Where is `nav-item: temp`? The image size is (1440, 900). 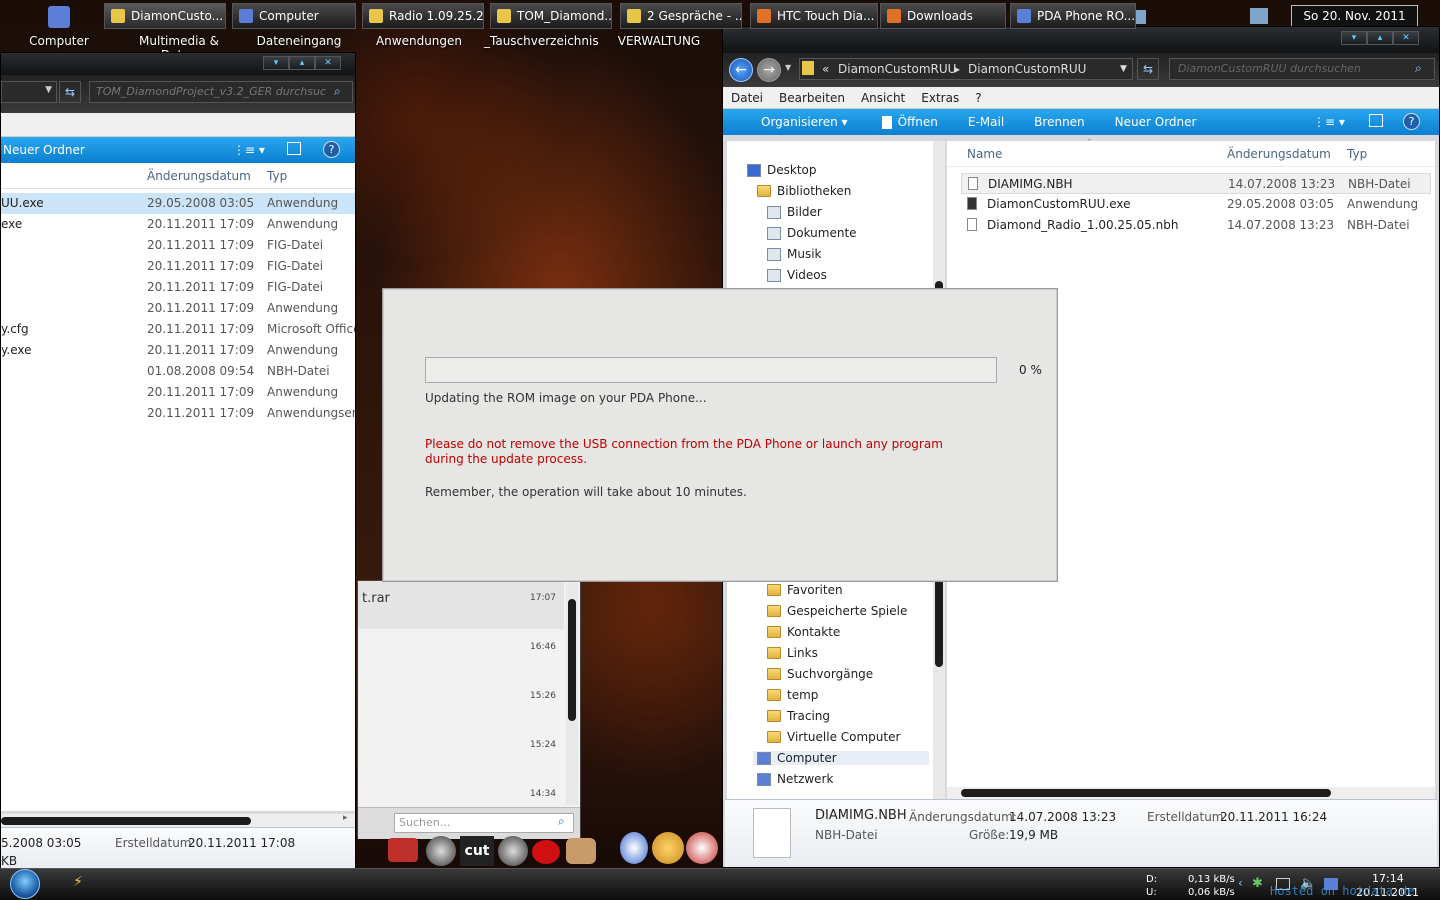 nav-item: temp is located at coordinates (792, 695).